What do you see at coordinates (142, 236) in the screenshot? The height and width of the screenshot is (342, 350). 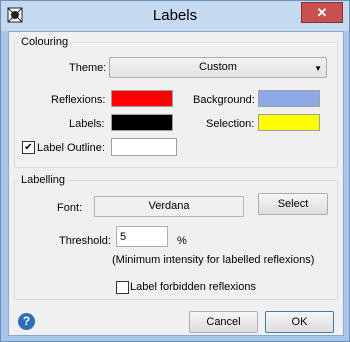 I see `threshold-input: 5` at bounding box center [142, 236].